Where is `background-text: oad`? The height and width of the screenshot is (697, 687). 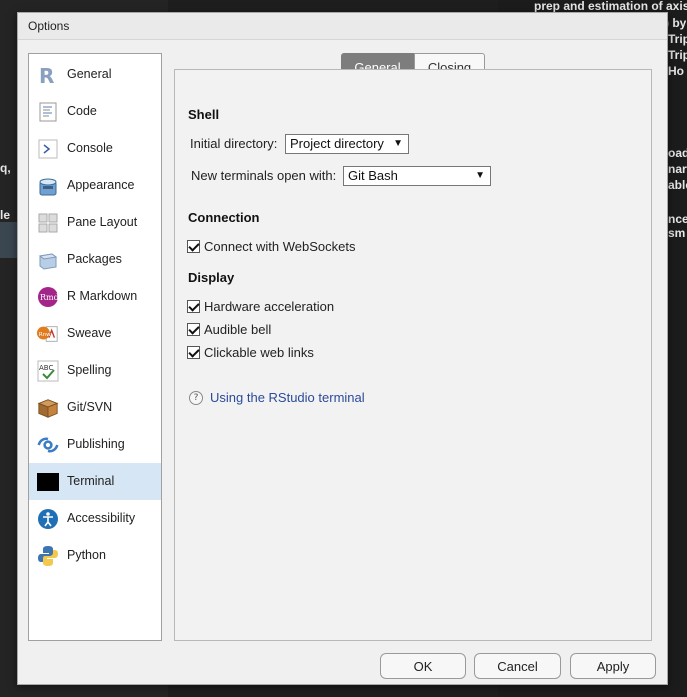 background-text: oad is located at coordinates (677, 153).